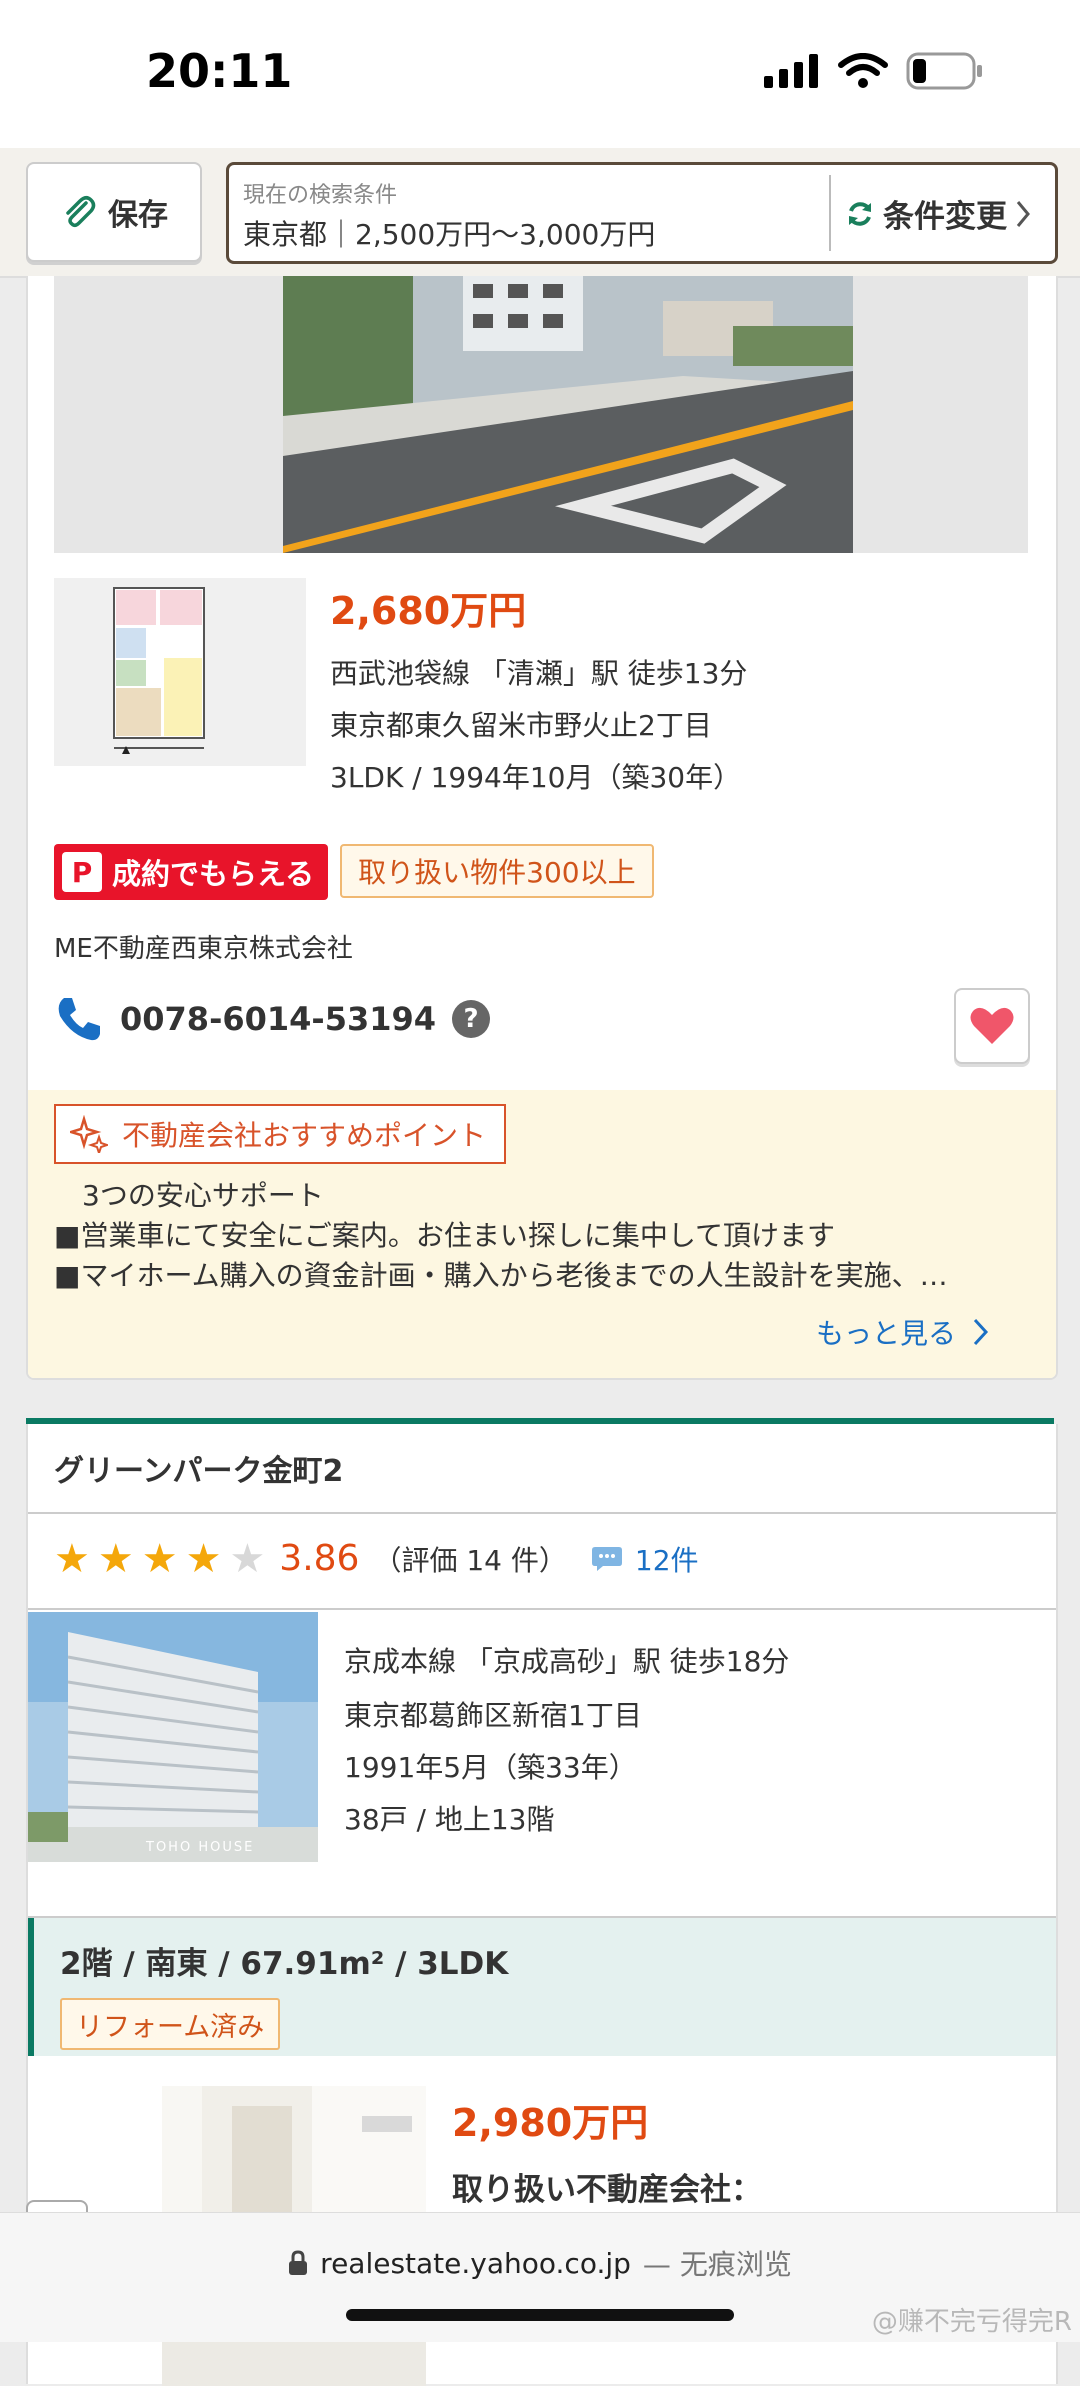 This screenshot has width=1080, height=2386. I want to click on property-photo, so click(568, 414).